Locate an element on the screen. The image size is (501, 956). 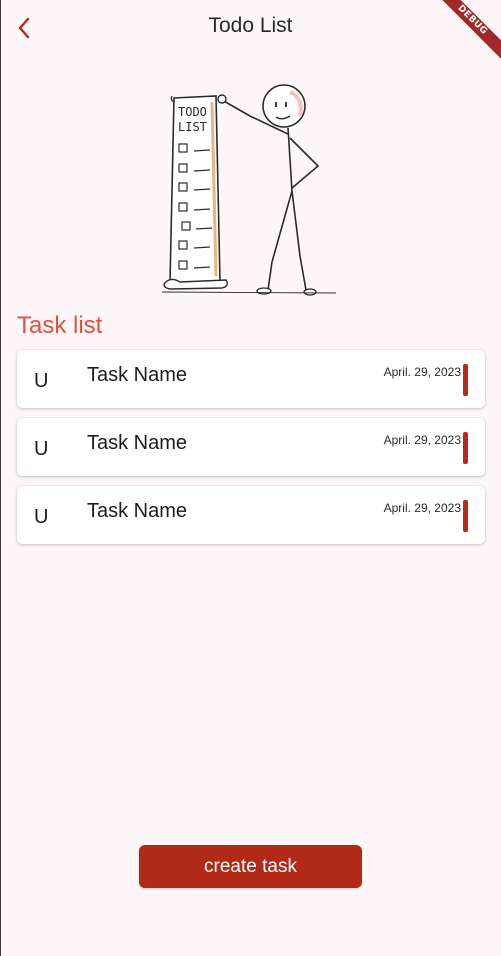
page-title: Todo List is located at coordinates (250, 25).